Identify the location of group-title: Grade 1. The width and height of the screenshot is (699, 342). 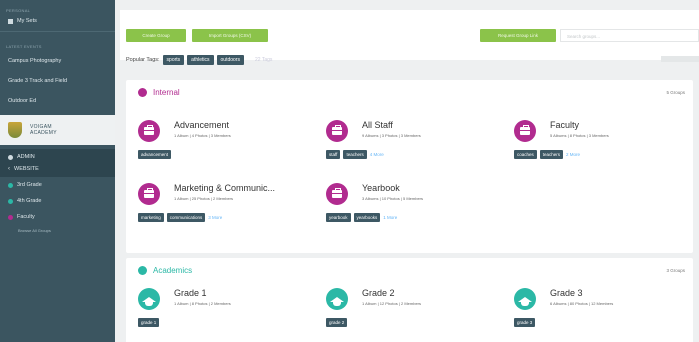
(190, 293).